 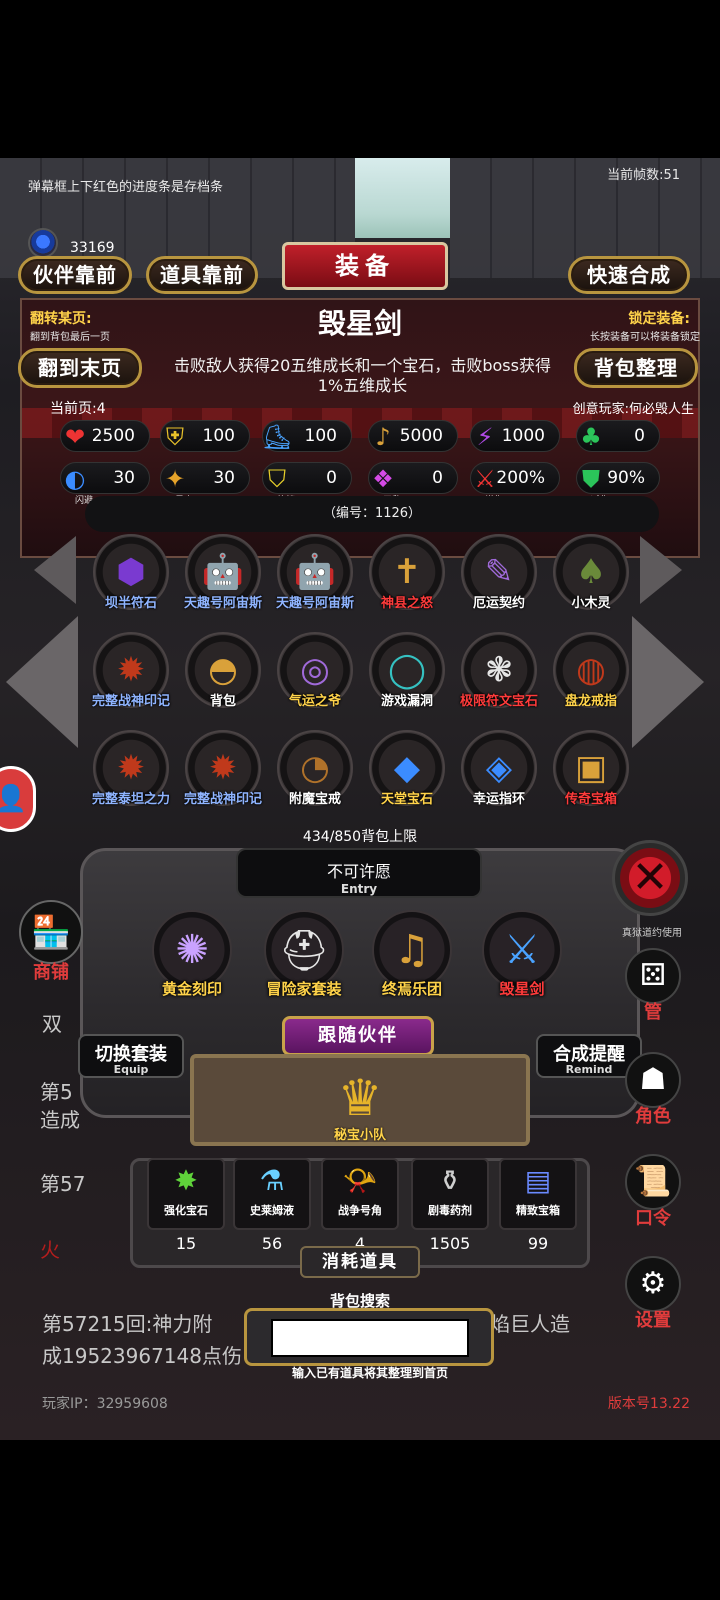 I want to click on consumable-slot: ✸ 强化宝石, so click(x=186, y=1194).